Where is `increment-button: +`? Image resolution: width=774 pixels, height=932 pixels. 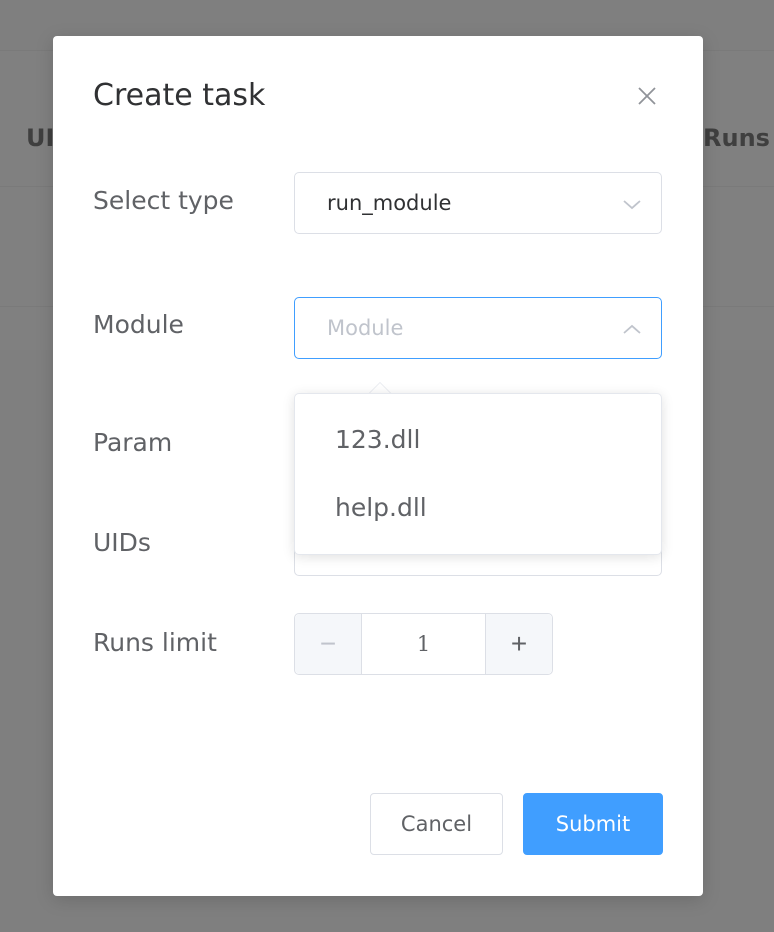
increment-button: + is located at coordinates (518, 644).